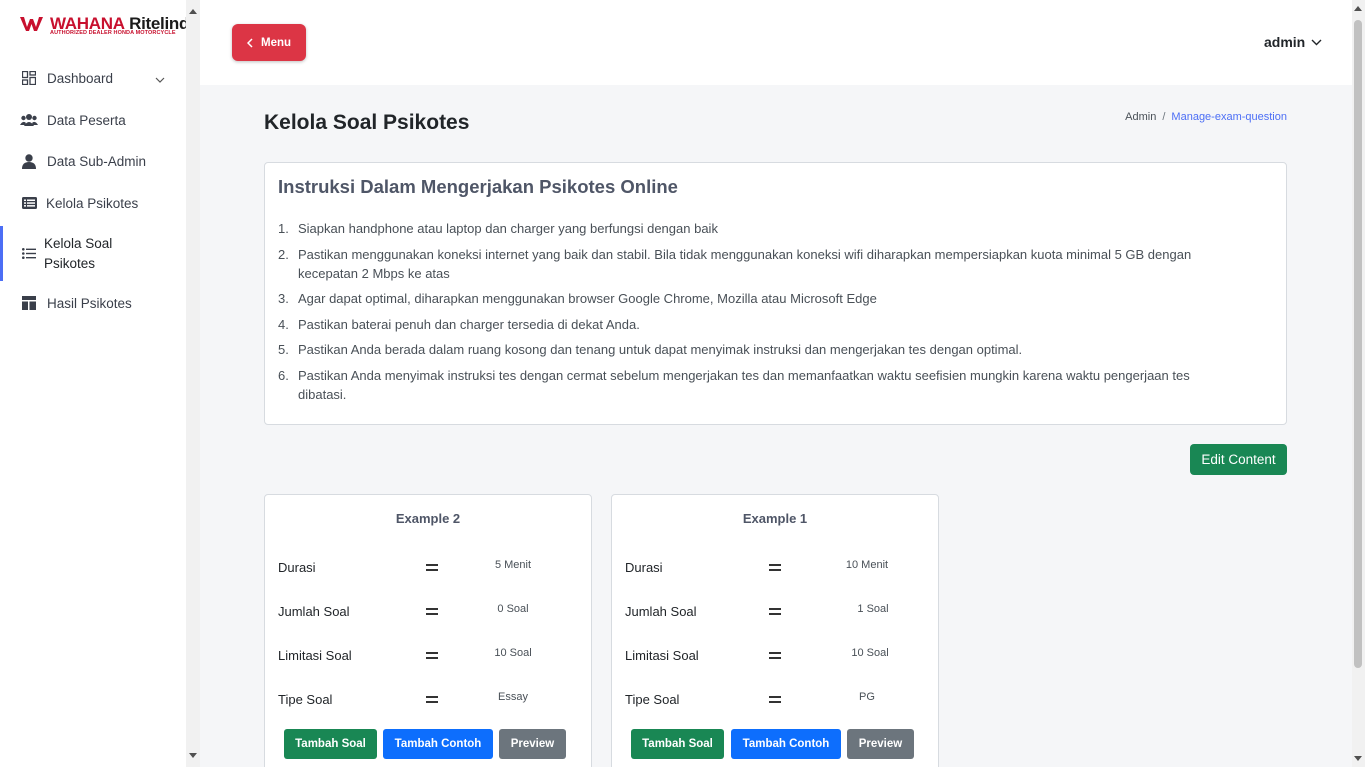 Image resolution: width=1365 pixels, height=767 pixels. I want to click on sidebar-item-dashboard: Dashboard, so click(93, 78).